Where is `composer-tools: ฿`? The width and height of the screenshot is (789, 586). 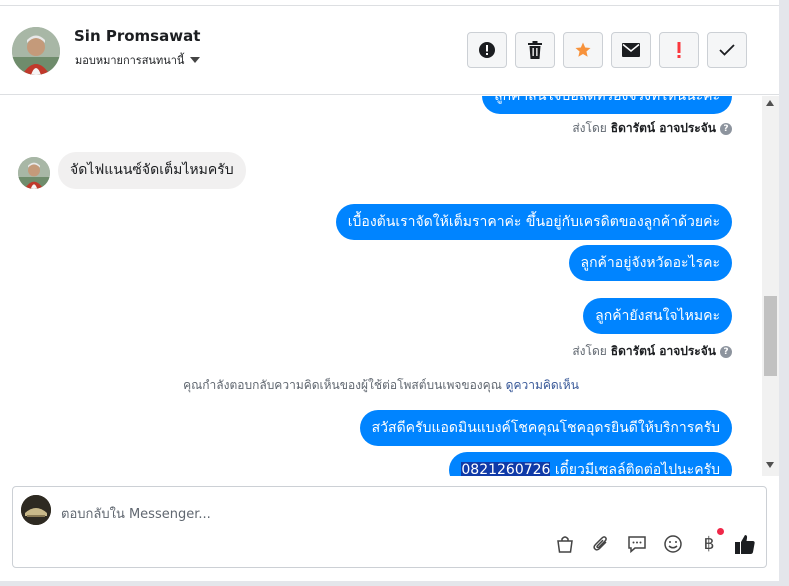
composer-tools: ฿ is located at coordinates (655, 541).